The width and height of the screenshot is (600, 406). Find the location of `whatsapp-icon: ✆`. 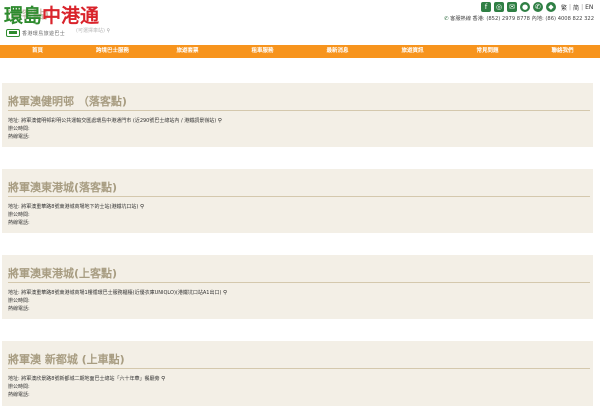

whatsapp-icon: ✆ is located at coordinates (538, 7).